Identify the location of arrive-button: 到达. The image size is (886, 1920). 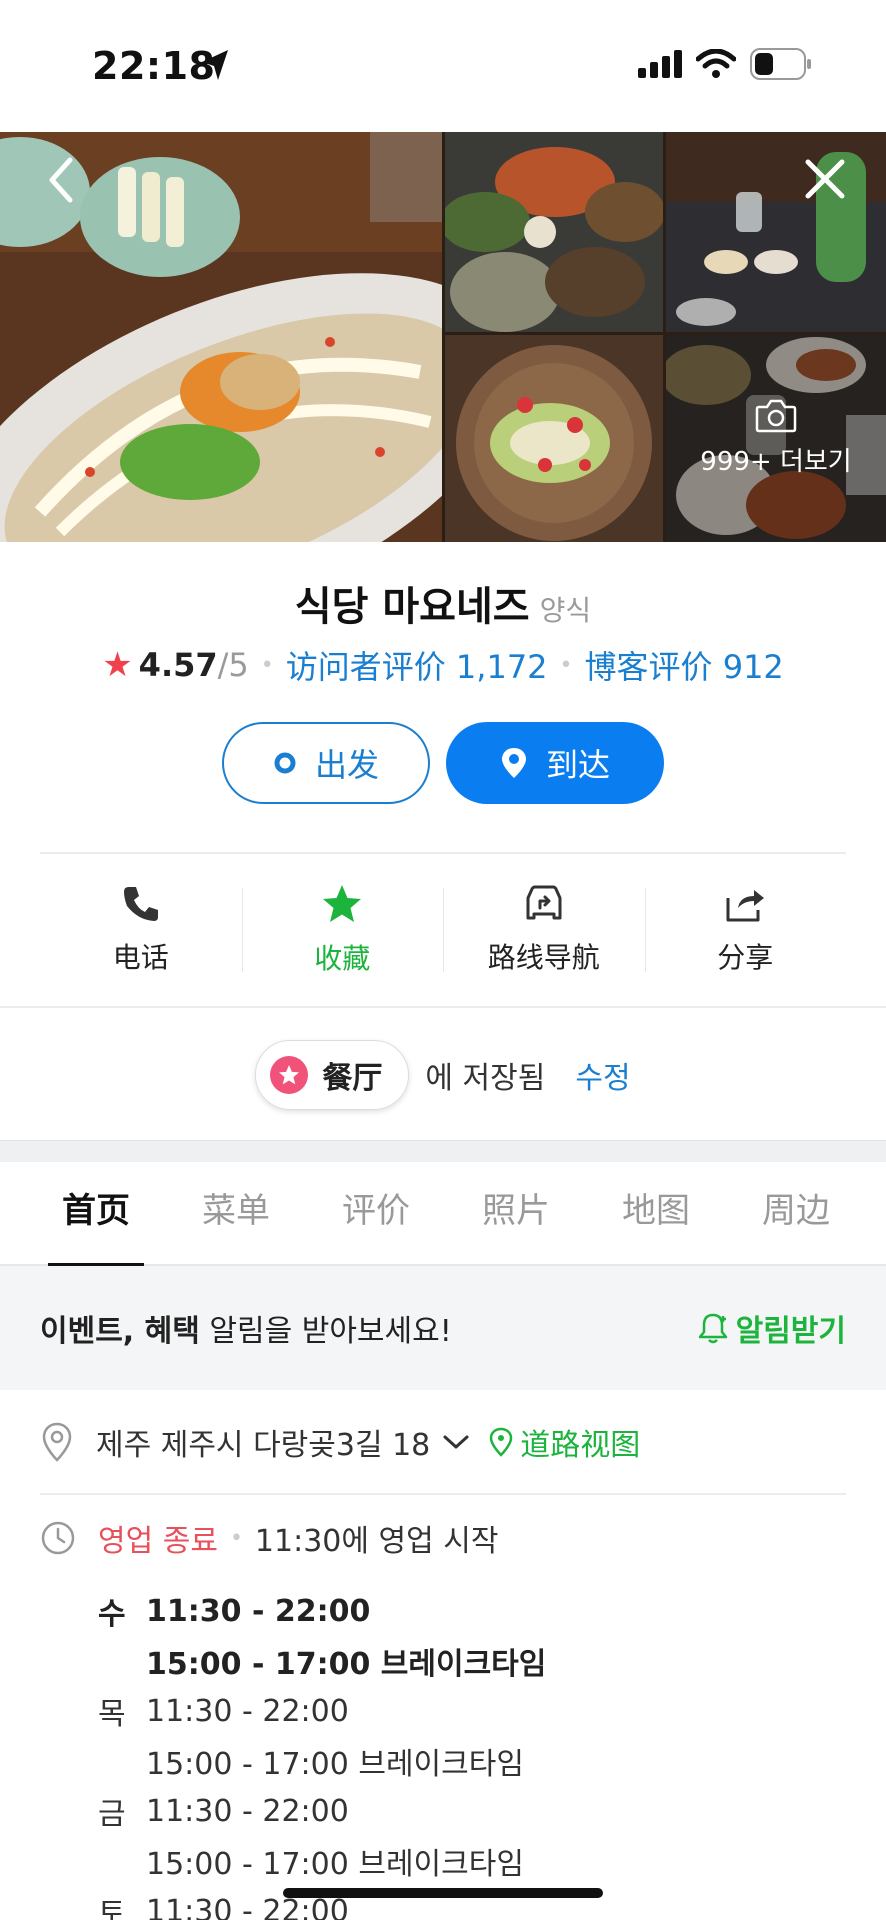
(555, 763).